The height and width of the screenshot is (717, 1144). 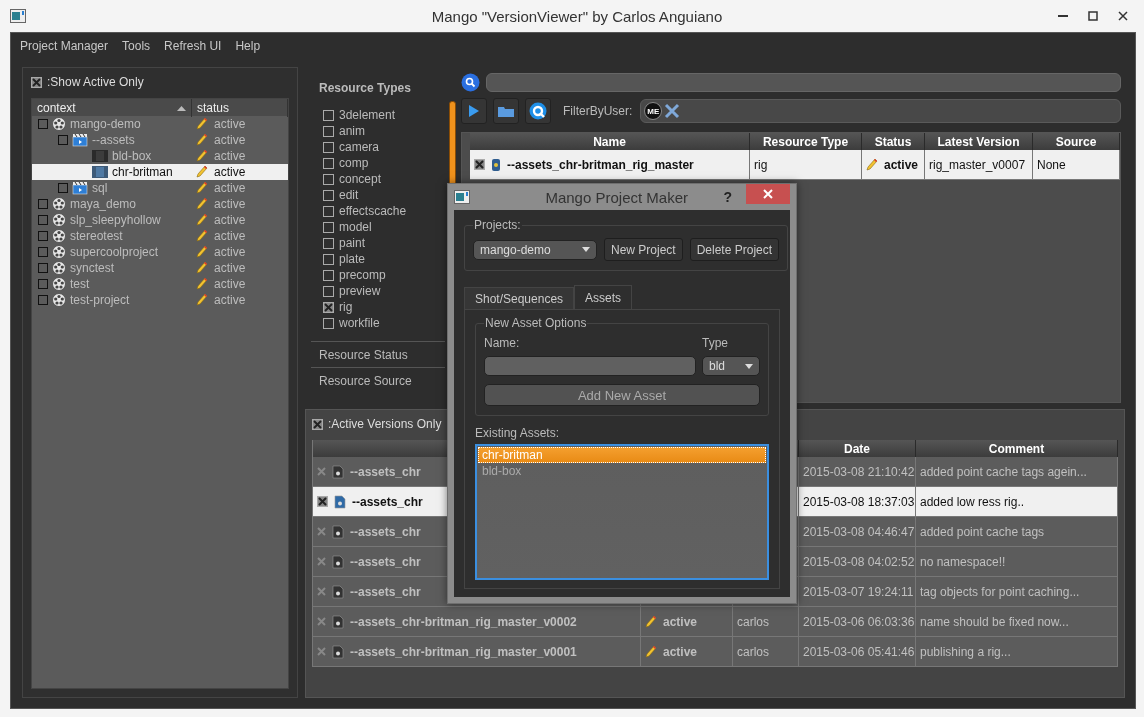 What do you see at coordinates (92, 268) in the screenshot?
I see `tree-item-label: synctest` at bounding box center [92, 268].